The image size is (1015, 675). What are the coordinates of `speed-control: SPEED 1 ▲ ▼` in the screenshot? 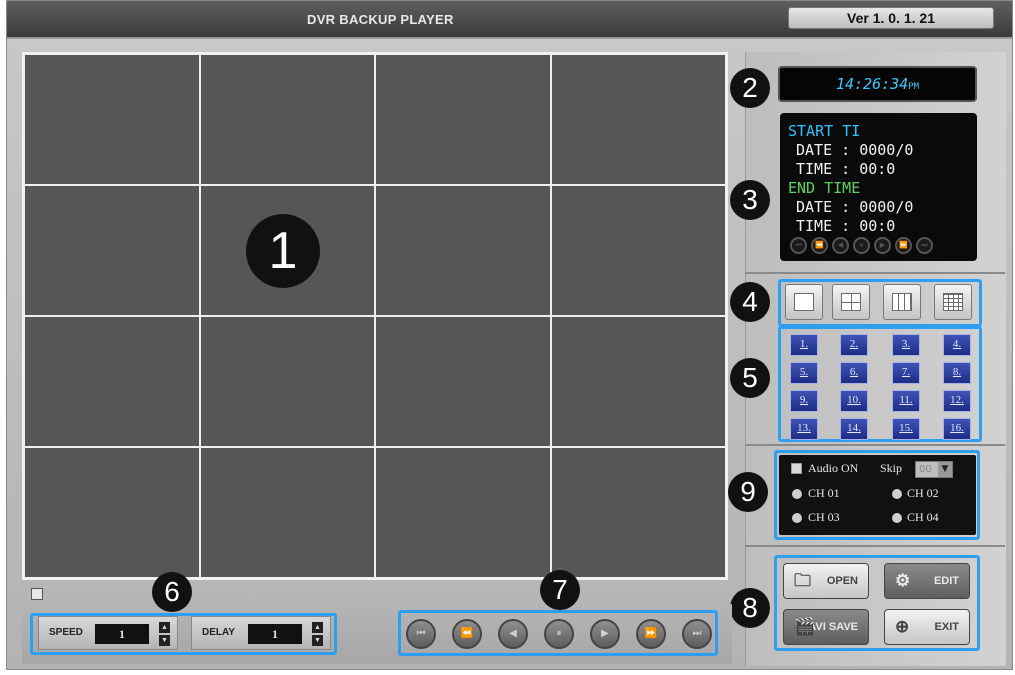 It's located at (108, 633).